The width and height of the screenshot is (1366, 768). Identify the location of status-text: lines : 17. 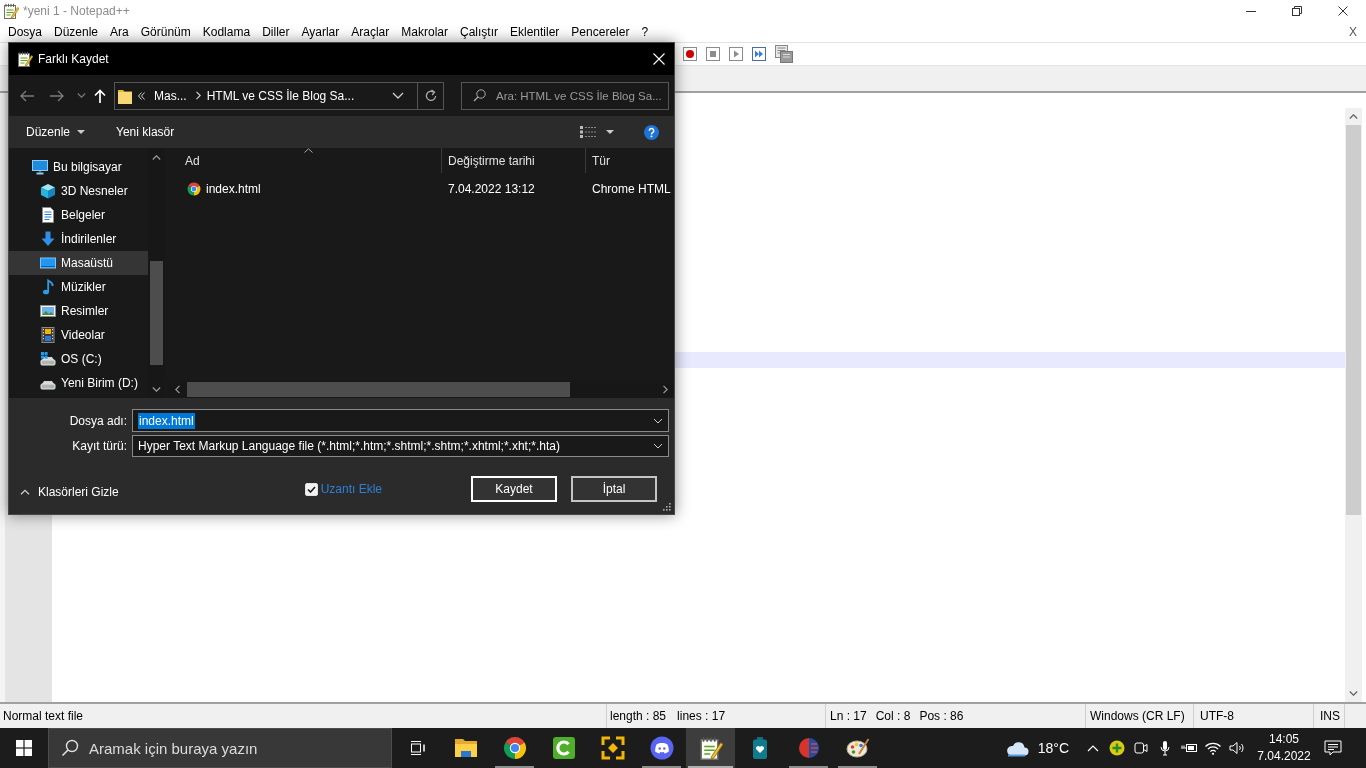
(701, 716).